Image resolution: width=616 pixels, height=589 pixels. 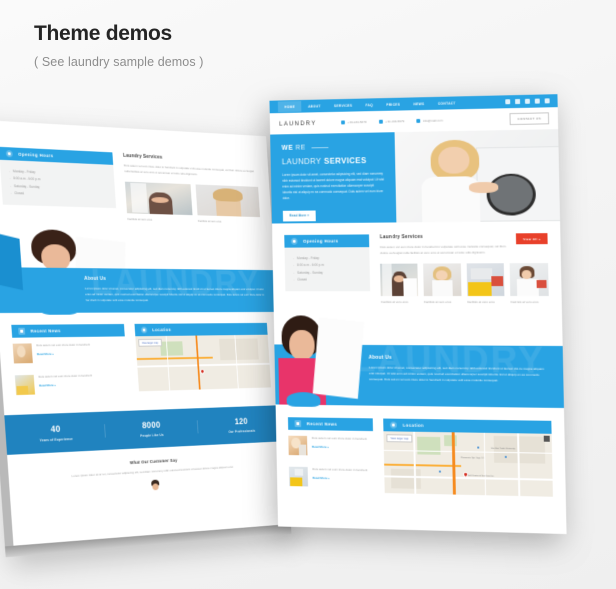 What do you see at coordinates (203, 363) in the screenshot?
I see `back-map: View larger map` at bounding box center [203, 363].